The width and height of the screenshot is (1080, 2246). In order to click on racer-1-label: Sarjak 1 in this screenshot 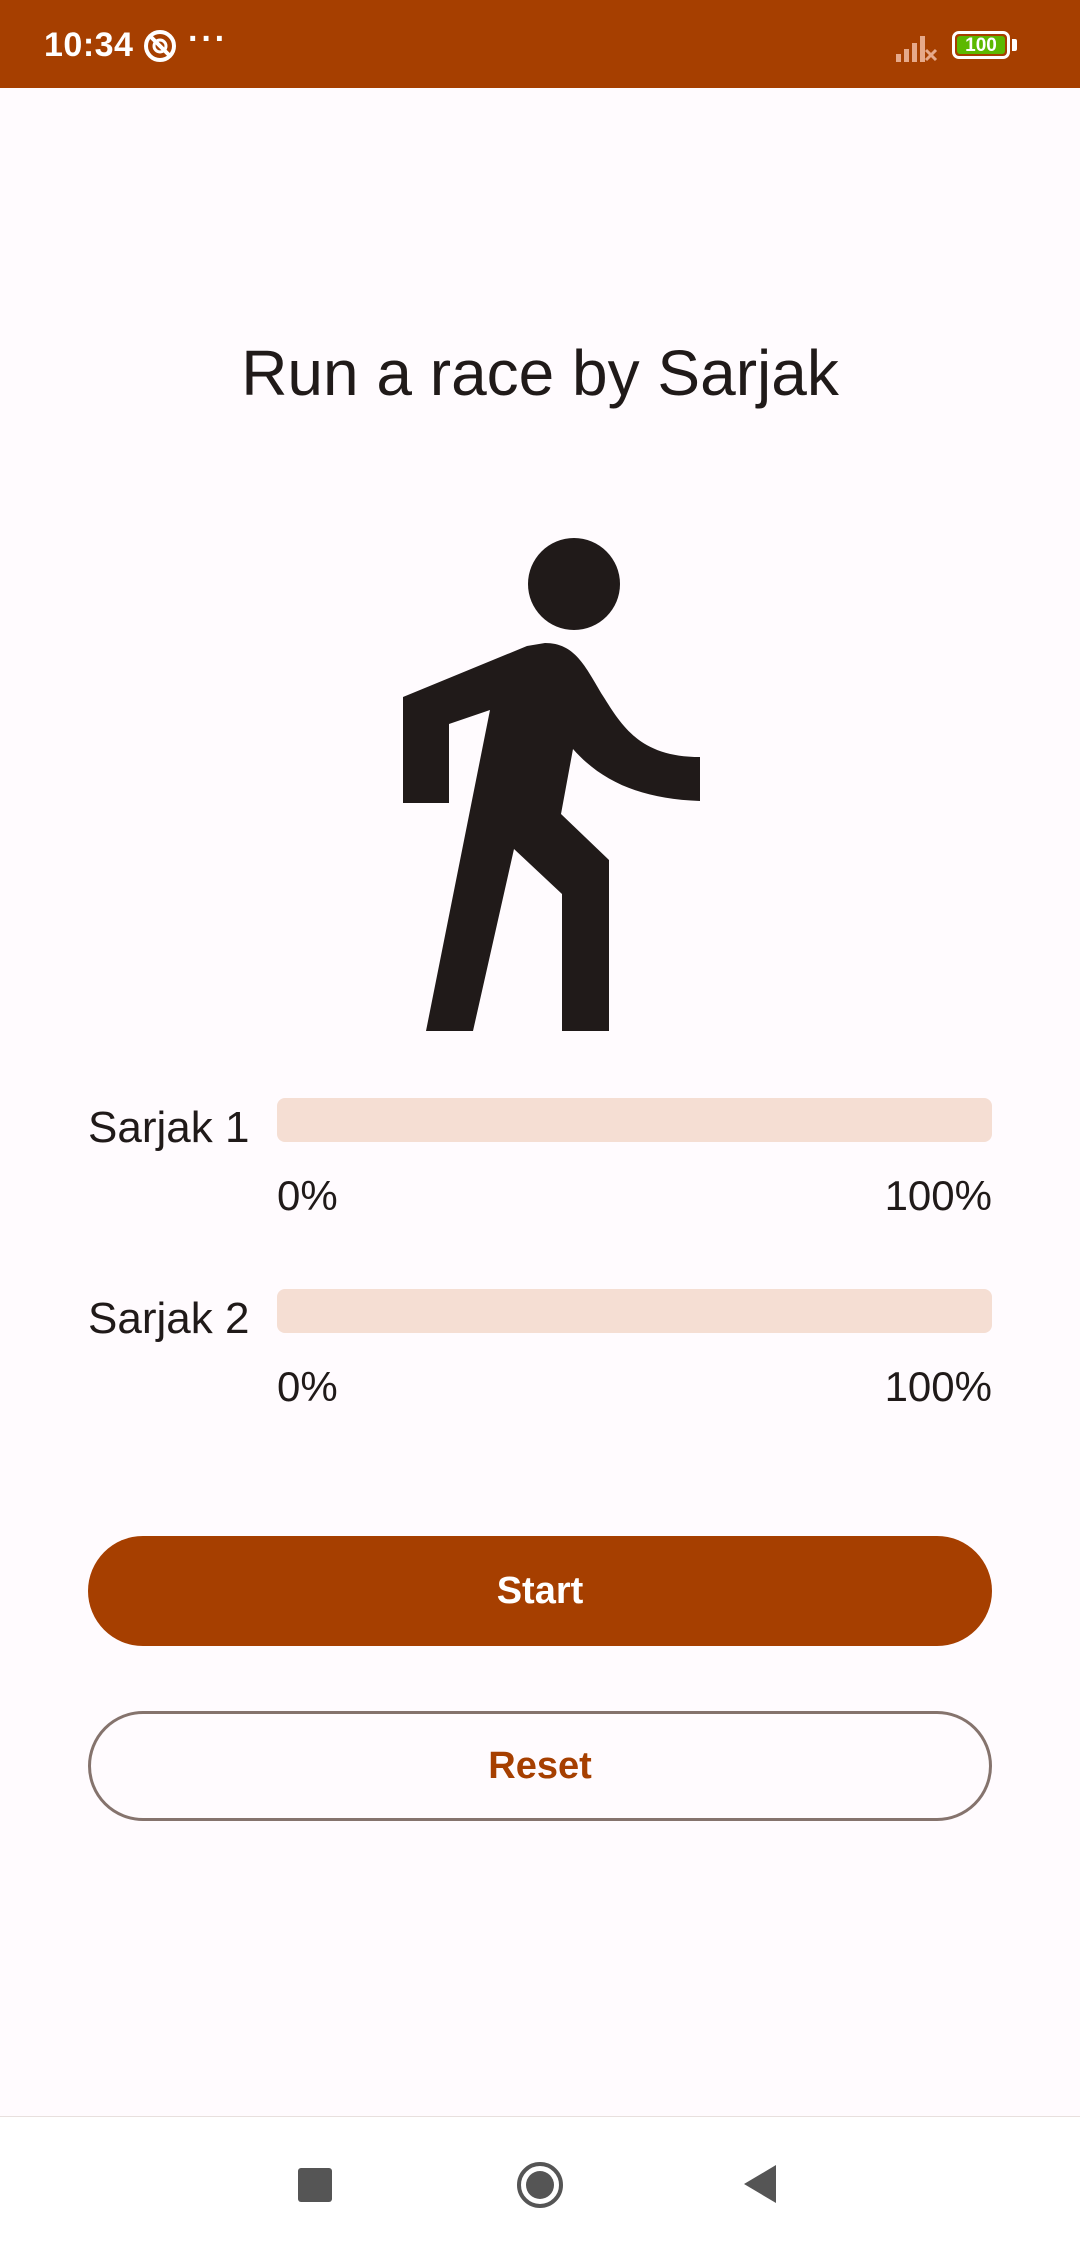, I will do `click(169, 1127)`.